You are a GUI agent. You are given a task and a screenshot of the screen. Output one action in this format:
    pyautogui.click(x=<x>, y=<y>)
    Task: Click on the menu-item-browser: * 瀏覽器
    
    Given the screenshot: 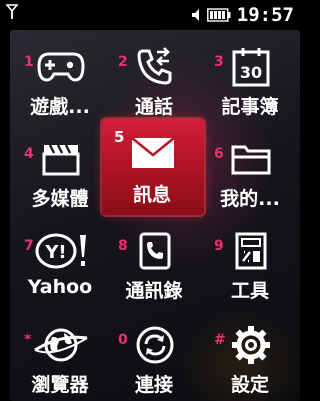 What is the action you would take?
    pyautogui.click(x=60, y=358)
    